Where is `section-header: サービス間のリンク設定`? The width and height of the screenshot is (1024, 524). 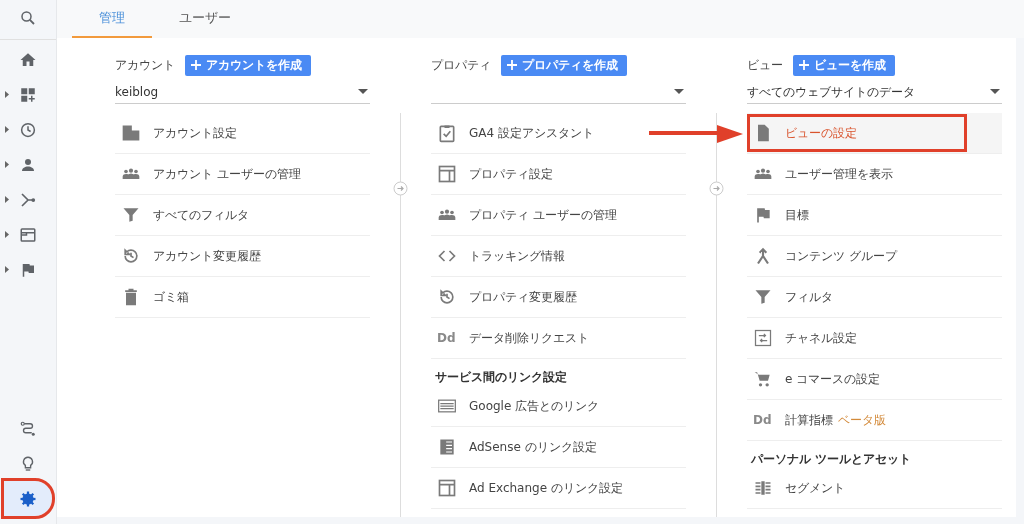 section-header: サービス間のリンク設定 is located at coordinates (501, 377).